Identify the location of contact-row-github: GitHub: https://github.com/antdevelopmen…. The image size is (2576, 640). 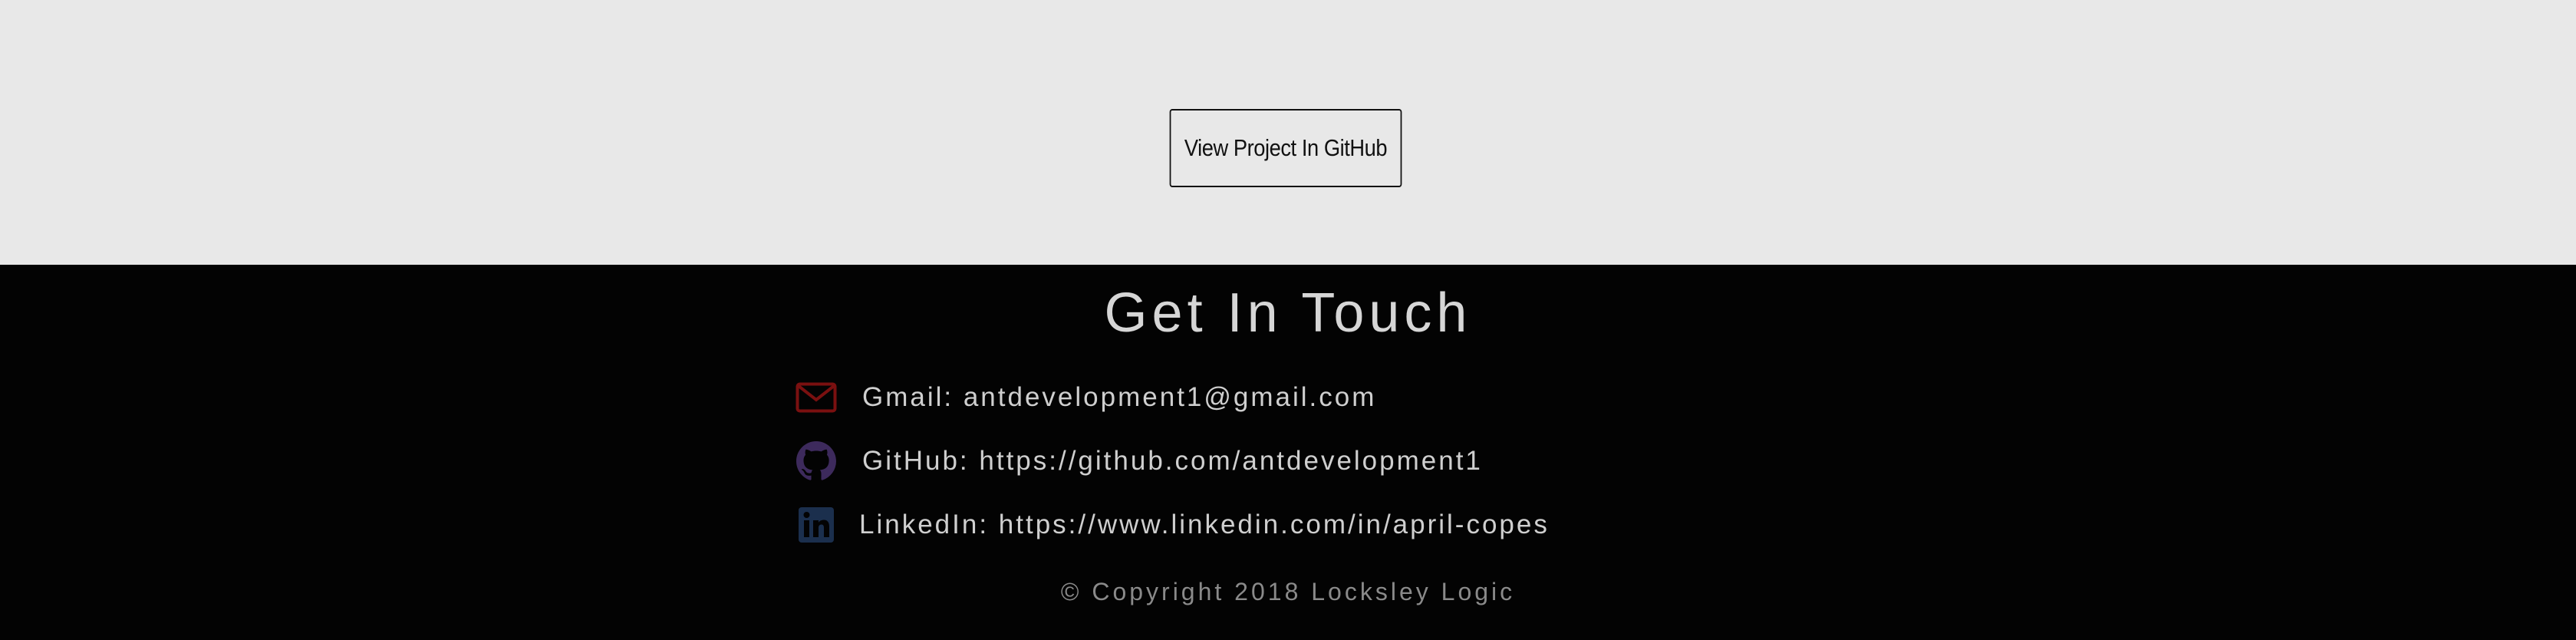
(1139, 462).